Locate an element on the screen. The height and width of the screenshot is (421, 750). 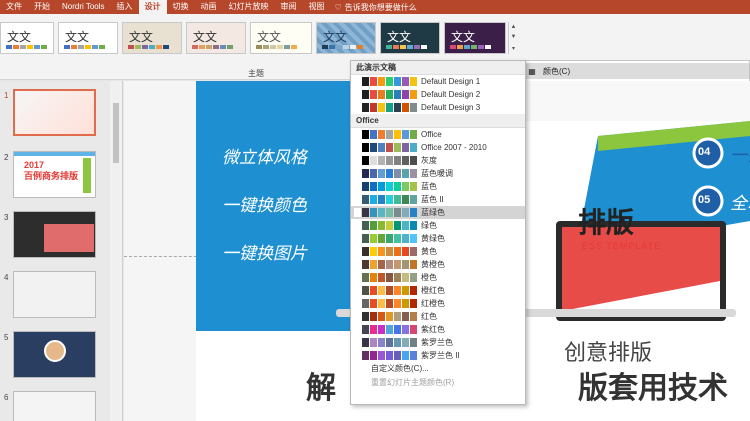
group-label-themes: 主题 is located at coordinates (256, 73).